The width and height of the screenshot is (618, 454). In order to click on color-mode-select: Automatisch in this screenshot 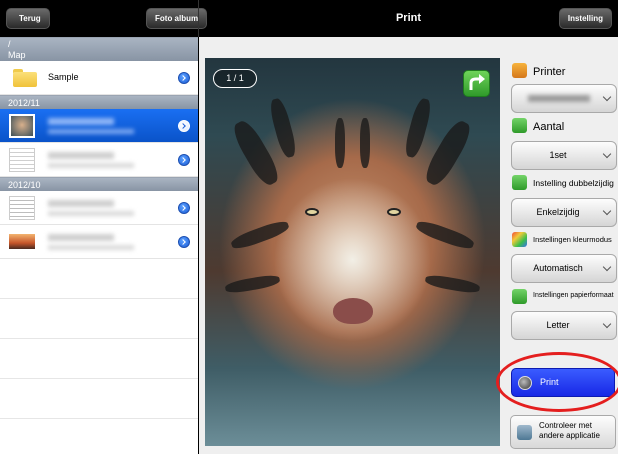, I will do `click(564, 268)`.